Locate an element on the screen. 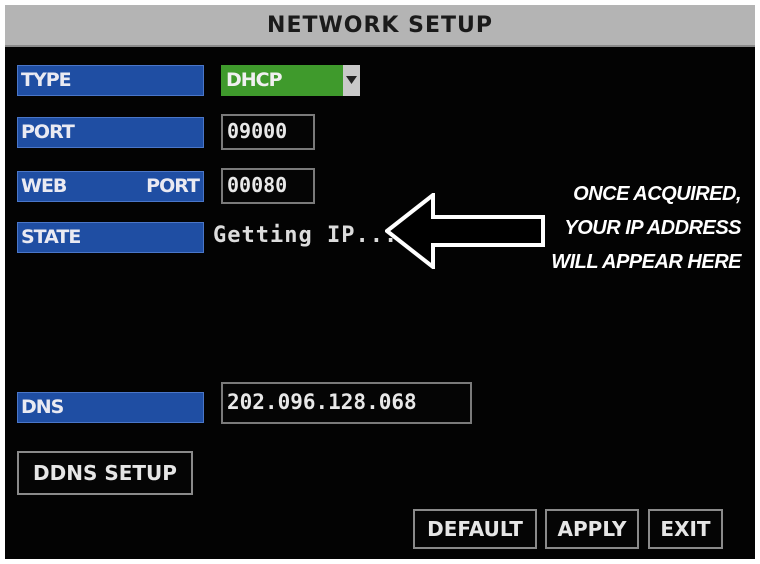 This screenshot has height=564, width=760. page-title: NETWORK SETUP is located at coordinates (380, 25).